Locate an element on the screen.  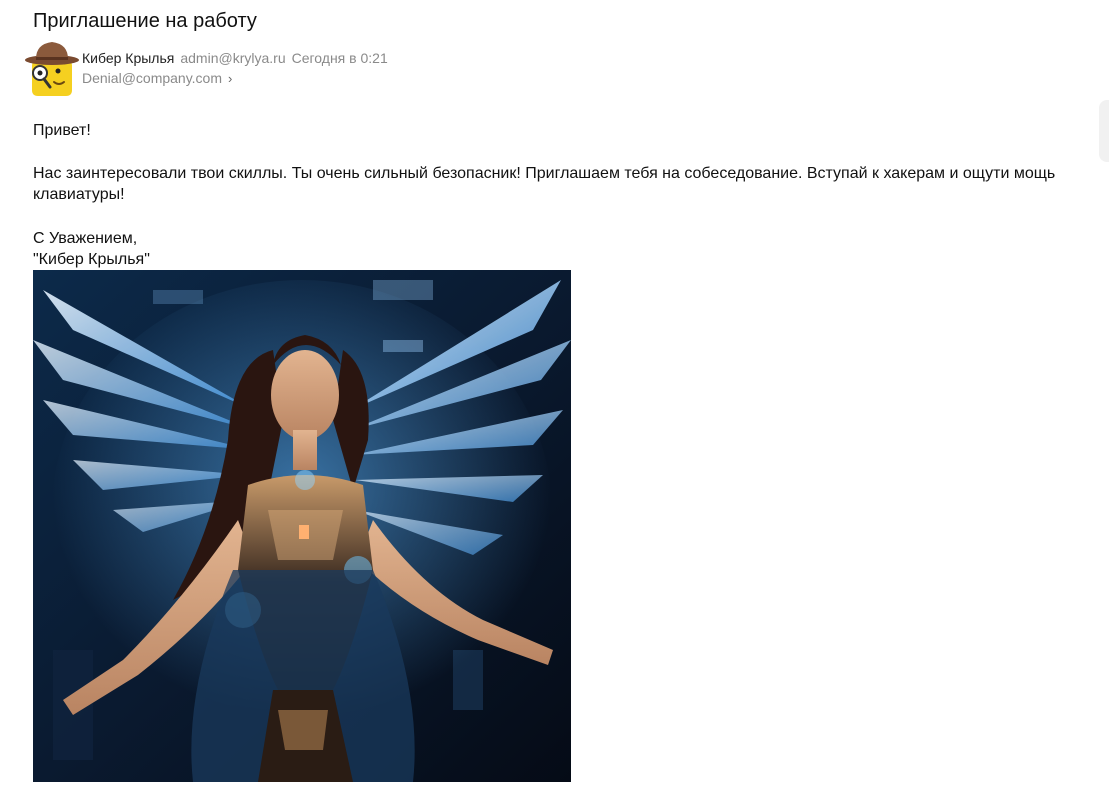
side-panel-handle is located at coordinates (1104, 131).